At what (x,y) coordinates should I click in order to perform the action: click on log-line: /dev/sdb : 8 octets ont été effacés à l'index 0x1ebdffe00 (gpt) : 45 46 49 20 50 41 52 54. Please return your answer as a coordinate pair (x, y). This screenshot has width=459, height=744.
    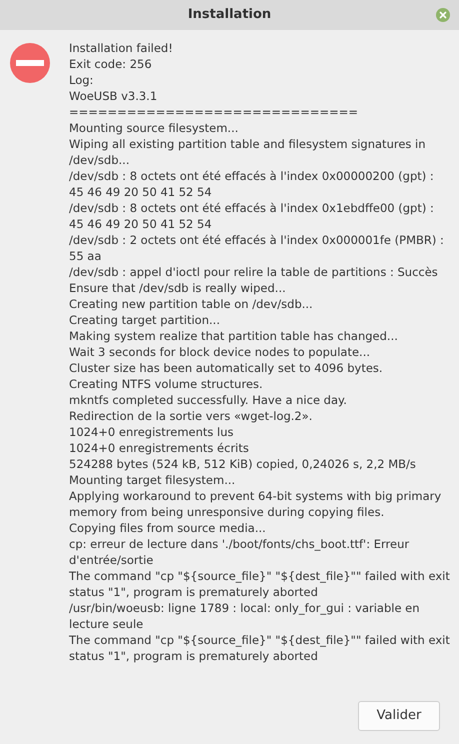
    Looking at the image, I should click on (252, 216).